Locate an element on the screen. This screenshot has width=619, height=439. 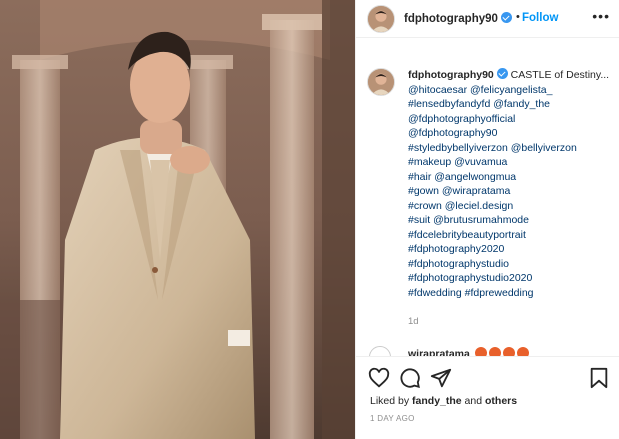
share-icon is located at coordinates (441, 378).